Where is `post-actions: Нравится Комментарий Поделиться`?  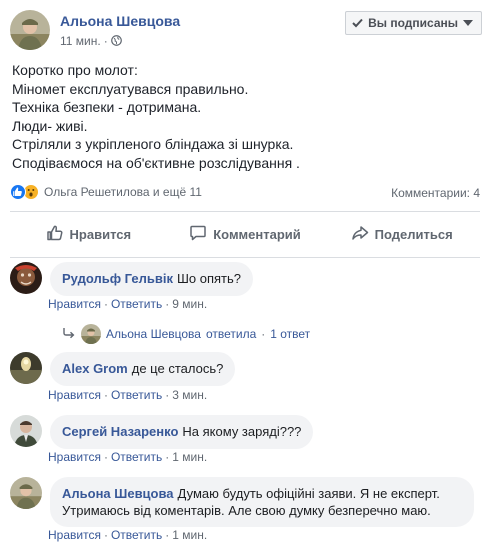 post-actions: Нравится Комментарий Поделиться is located at coordinates (245, 234).